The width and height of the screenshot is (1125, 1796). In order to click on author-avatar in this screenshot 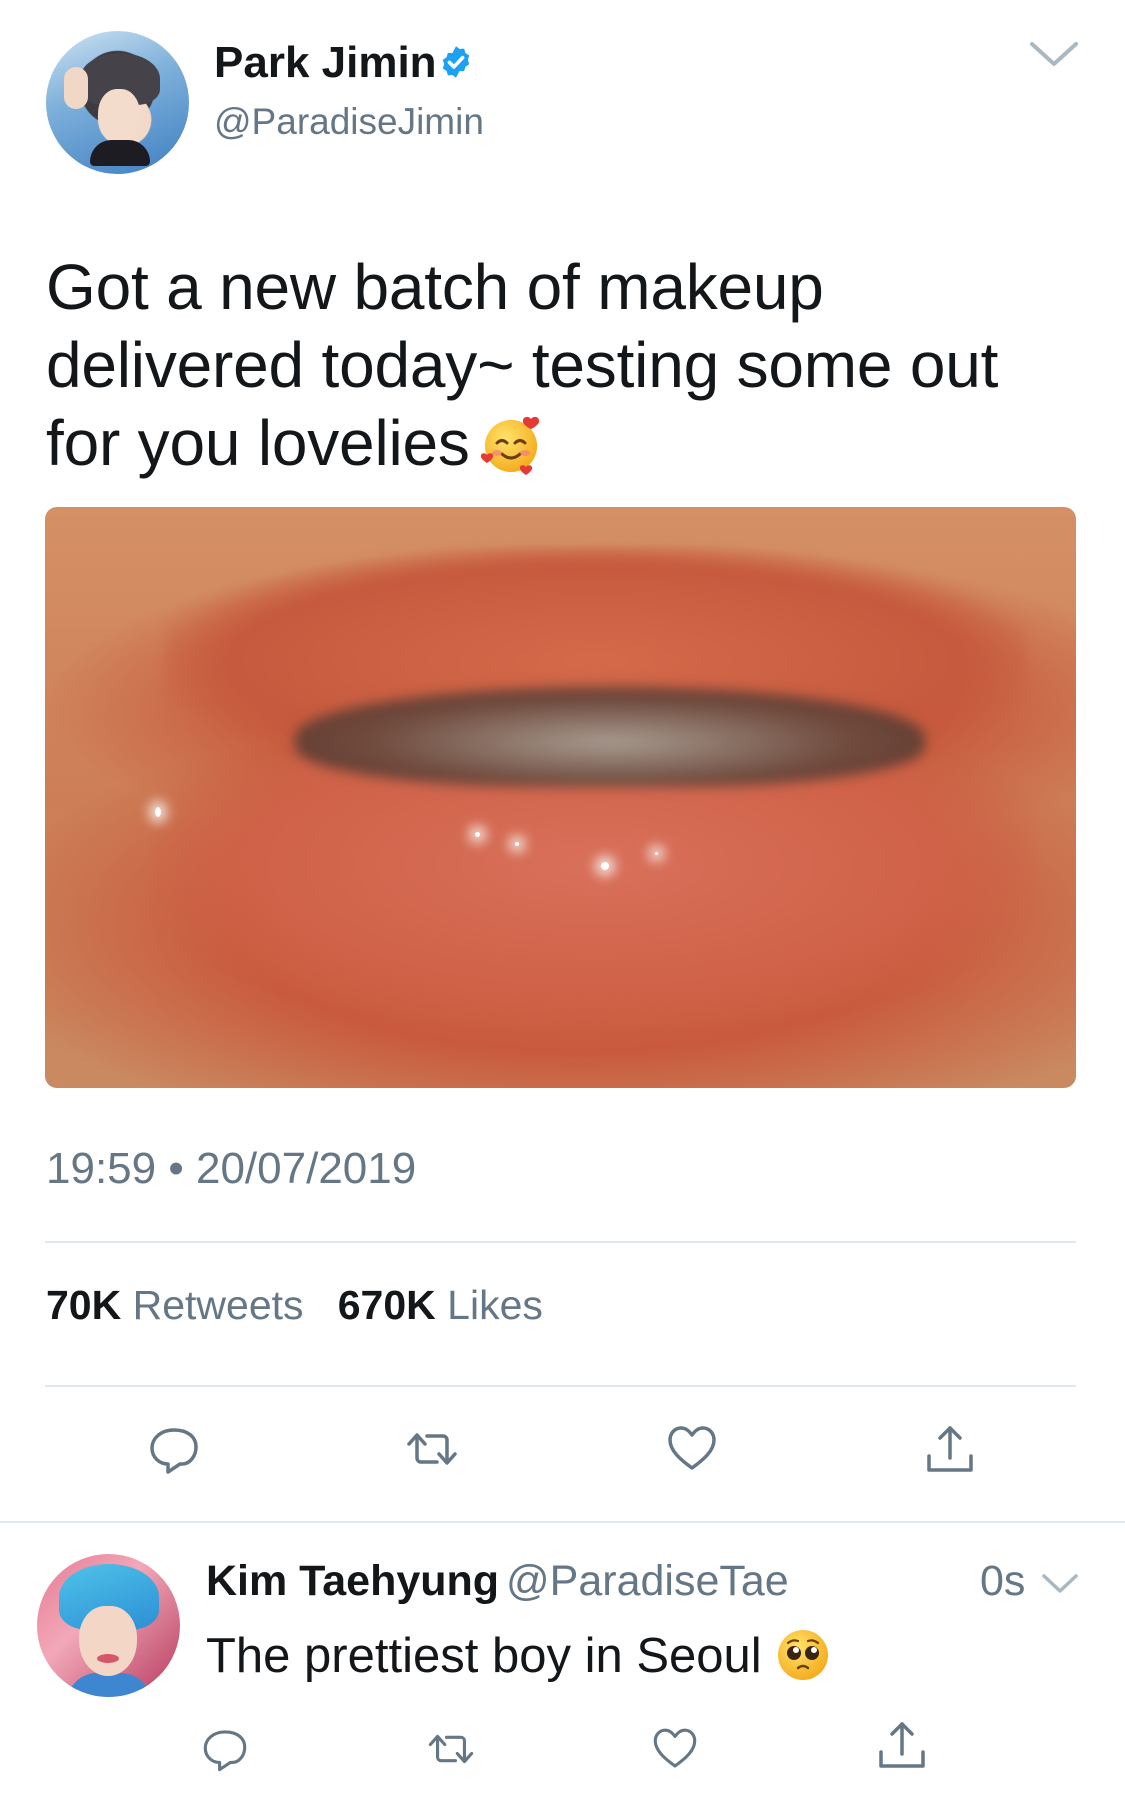, I will do `click(117, 102)`.